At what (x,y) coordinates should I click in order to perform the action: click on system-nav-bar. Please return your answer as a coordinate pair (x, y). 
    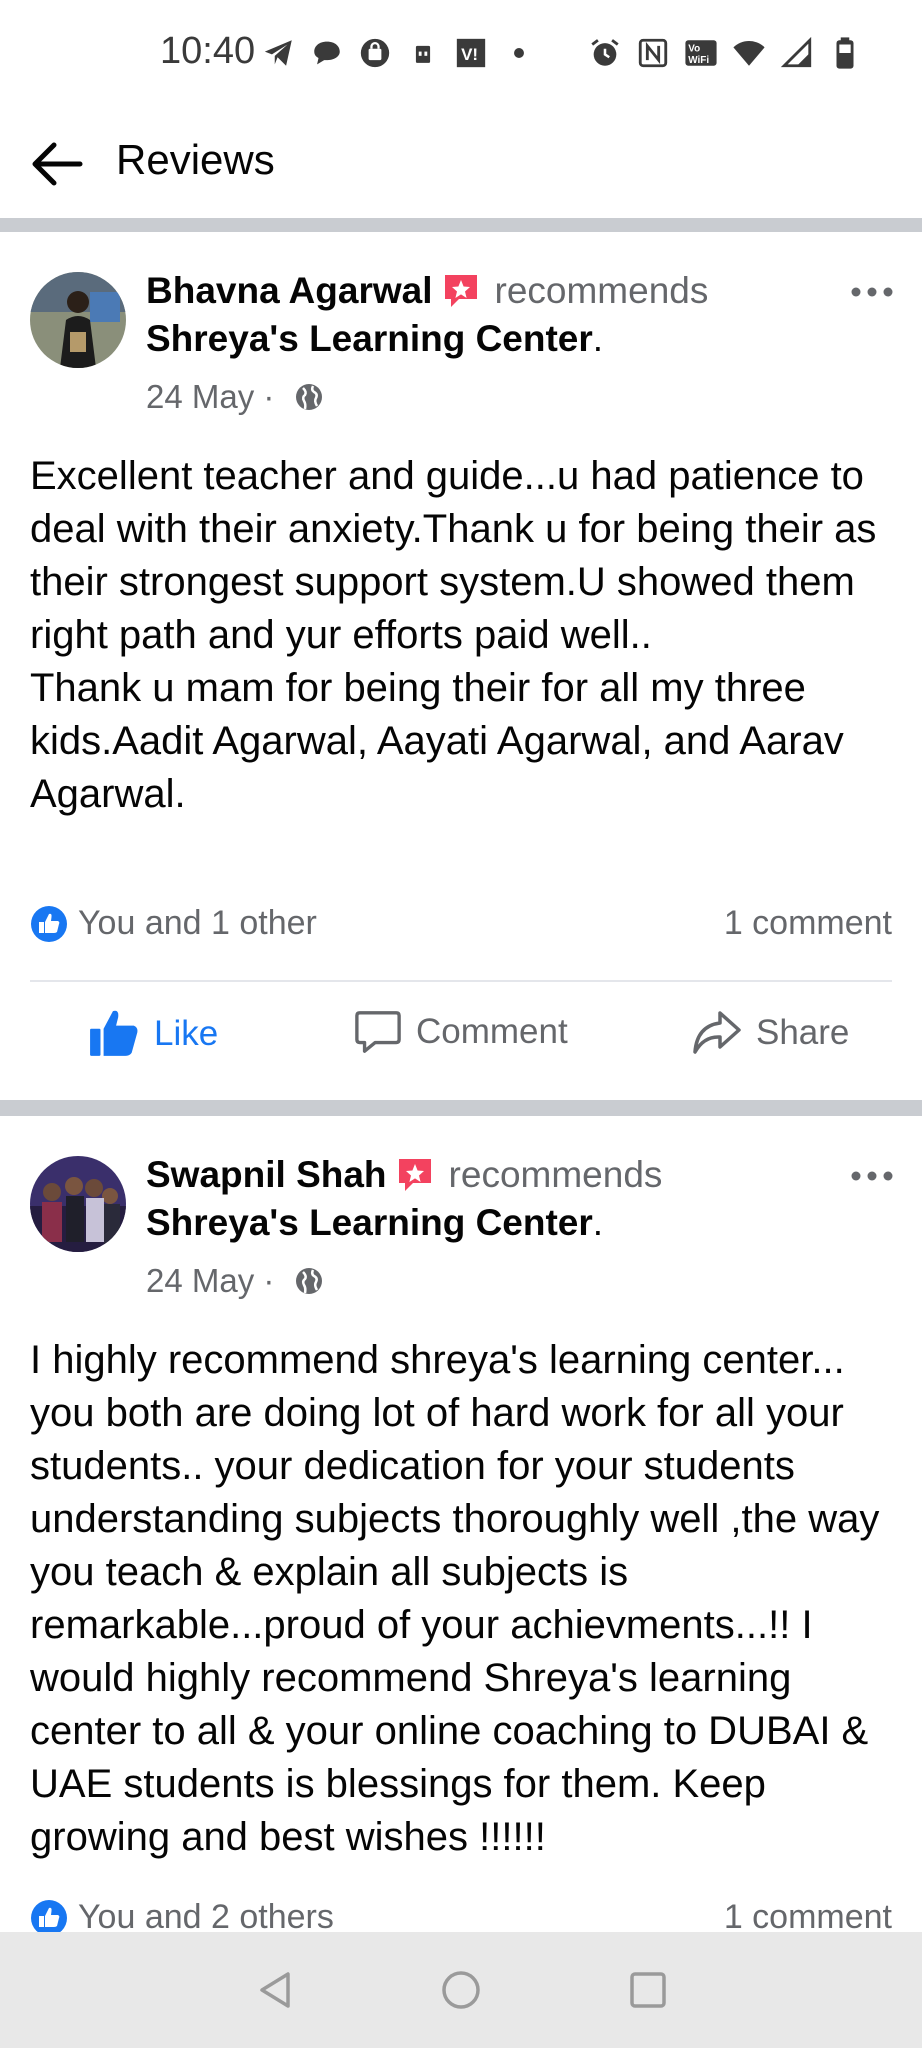
    Looking at the image, I should click on (461, 1990).